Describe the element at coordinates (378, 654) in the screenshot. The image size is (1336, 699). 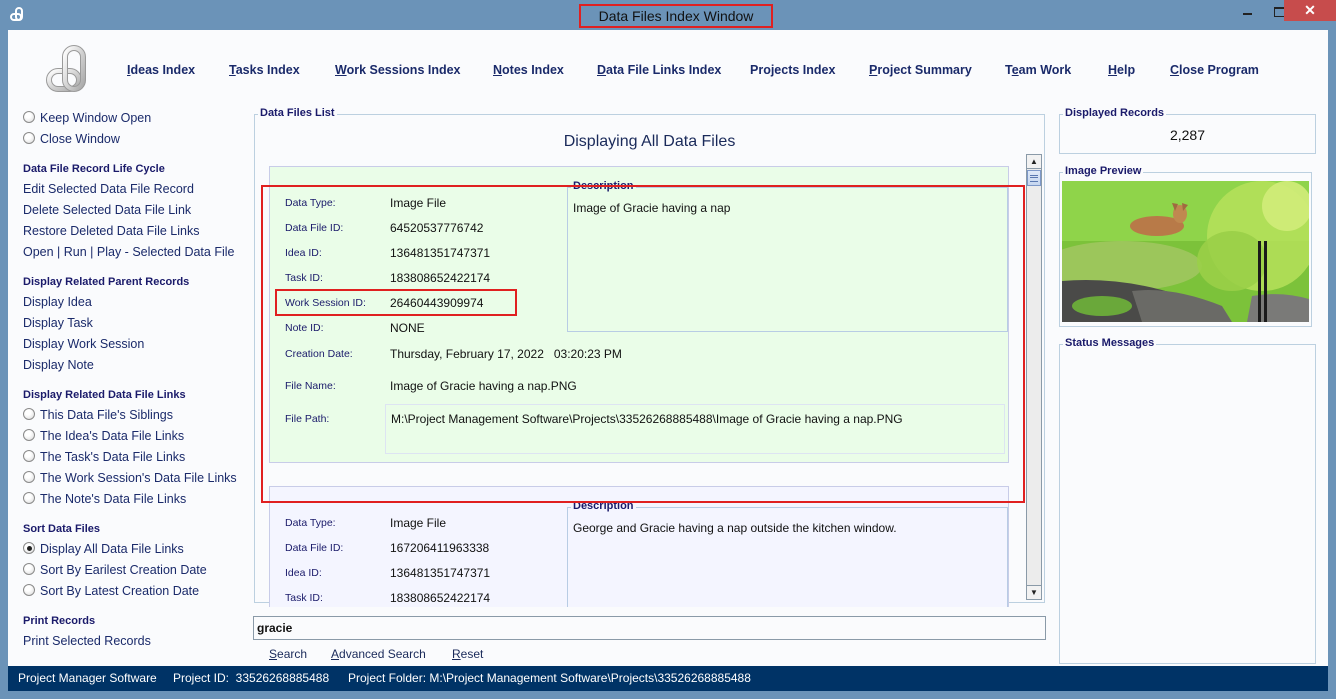
I see `advanced-search-button: Advanced Search` at that location.